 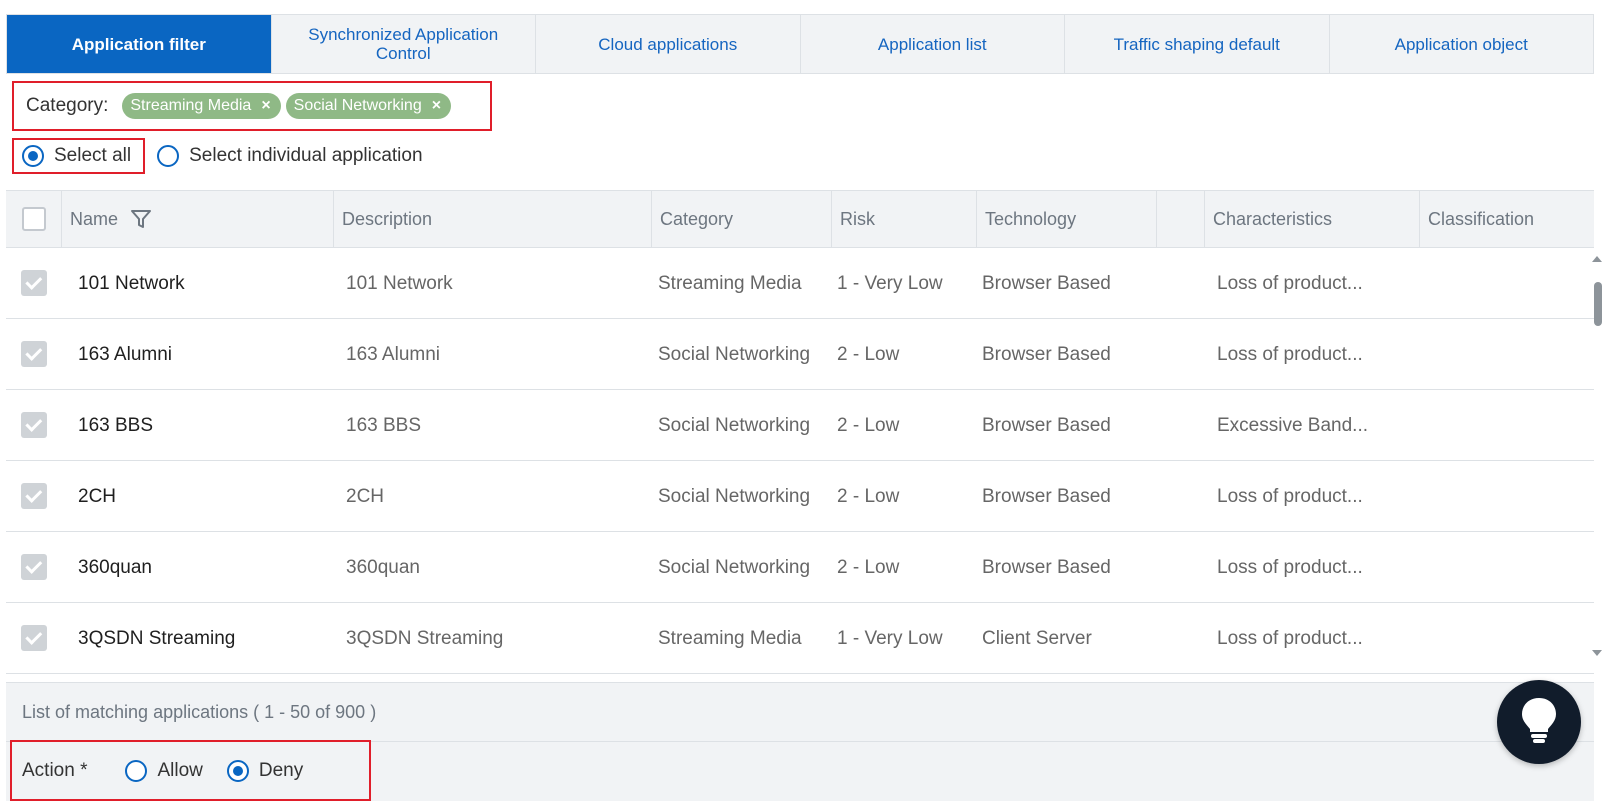 I want to click on action-deny-radio: Deny, so click(x=265, y=770).